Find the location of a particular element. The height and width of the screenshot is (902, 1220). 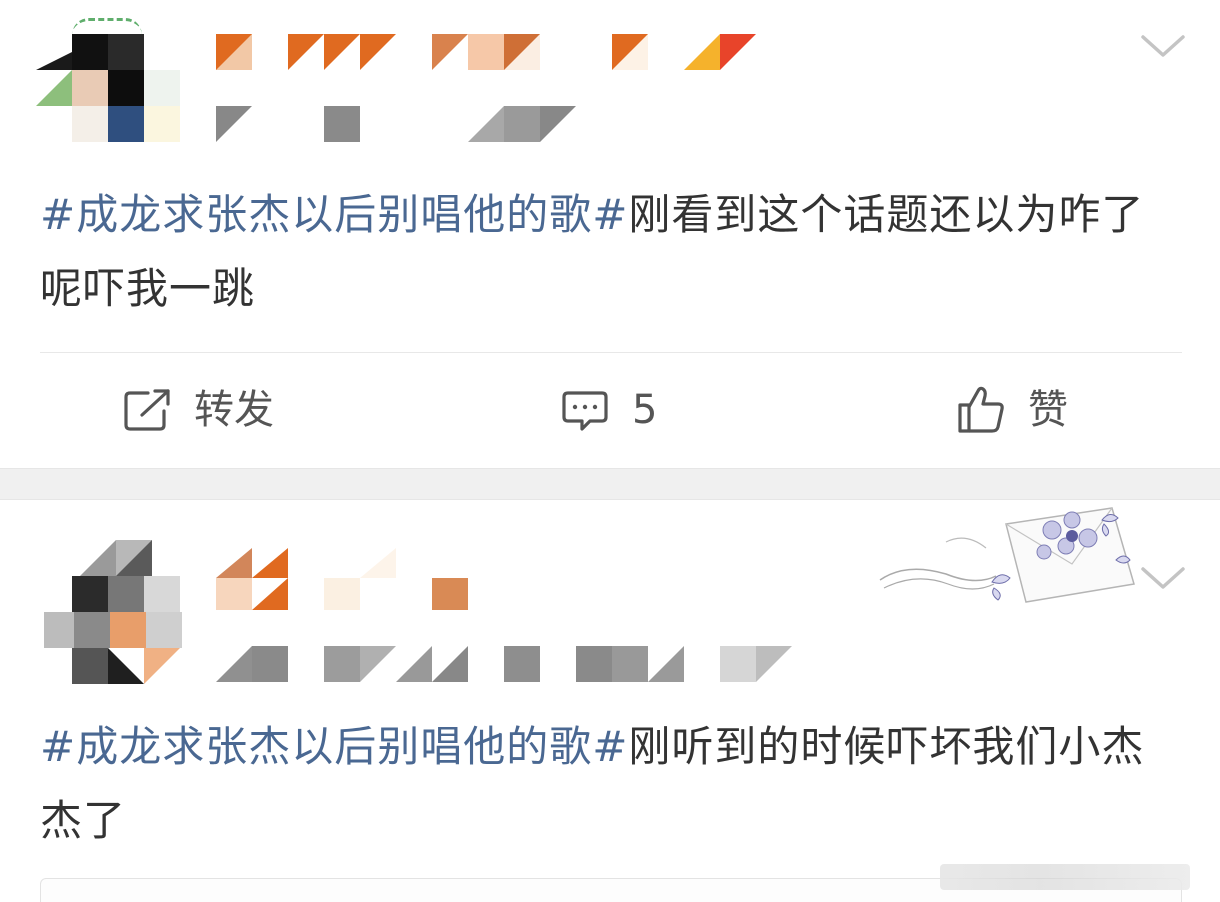

comment-icon is located at coordinates (585, 411).